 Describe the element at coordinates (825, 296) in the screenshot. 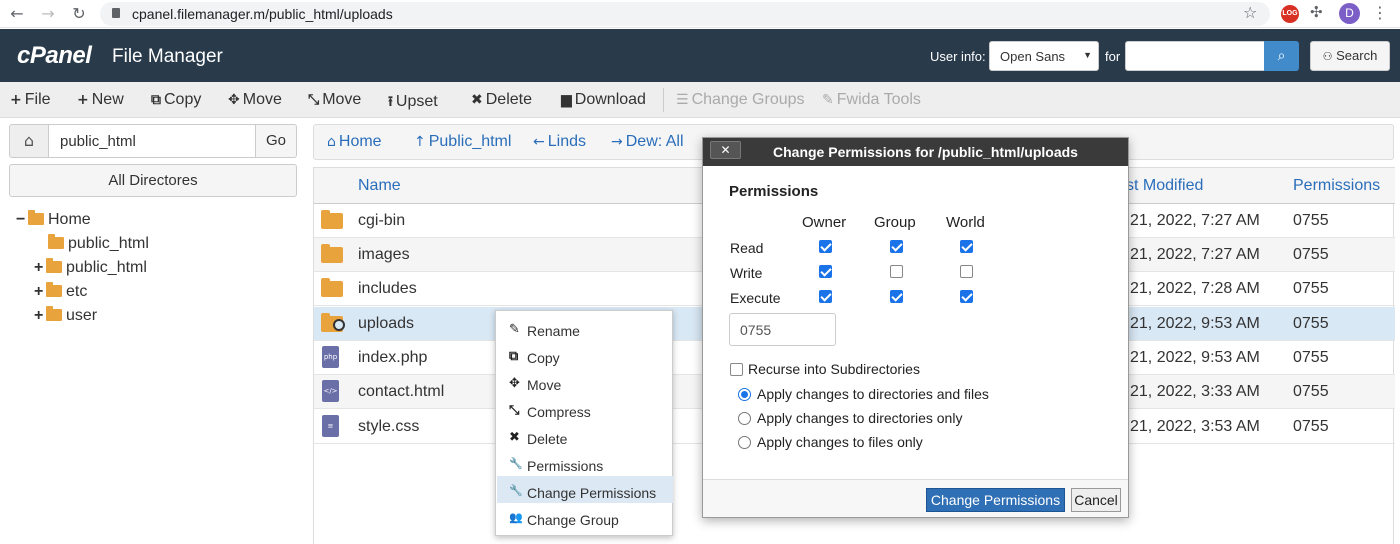

I see `owner-execute-checkbox` at that location.